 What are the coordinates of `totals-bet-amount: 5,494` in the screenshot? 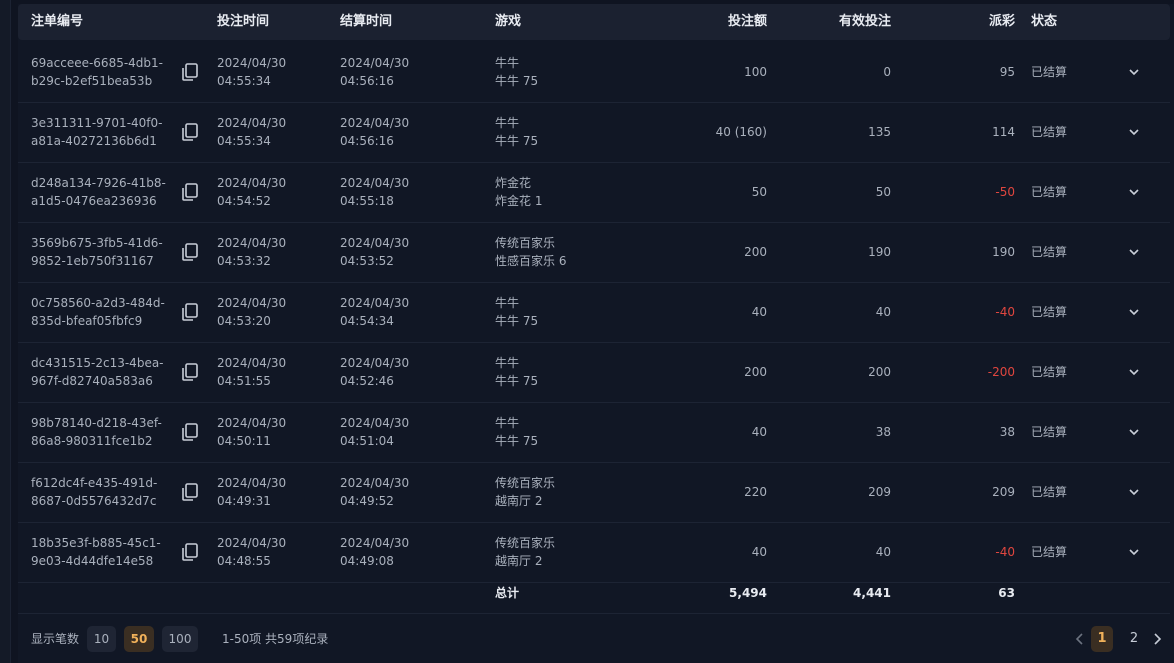 It's located at (748, 593).